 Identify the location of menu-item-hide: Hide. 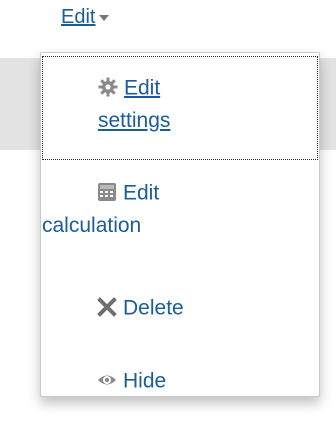
(180, 381).